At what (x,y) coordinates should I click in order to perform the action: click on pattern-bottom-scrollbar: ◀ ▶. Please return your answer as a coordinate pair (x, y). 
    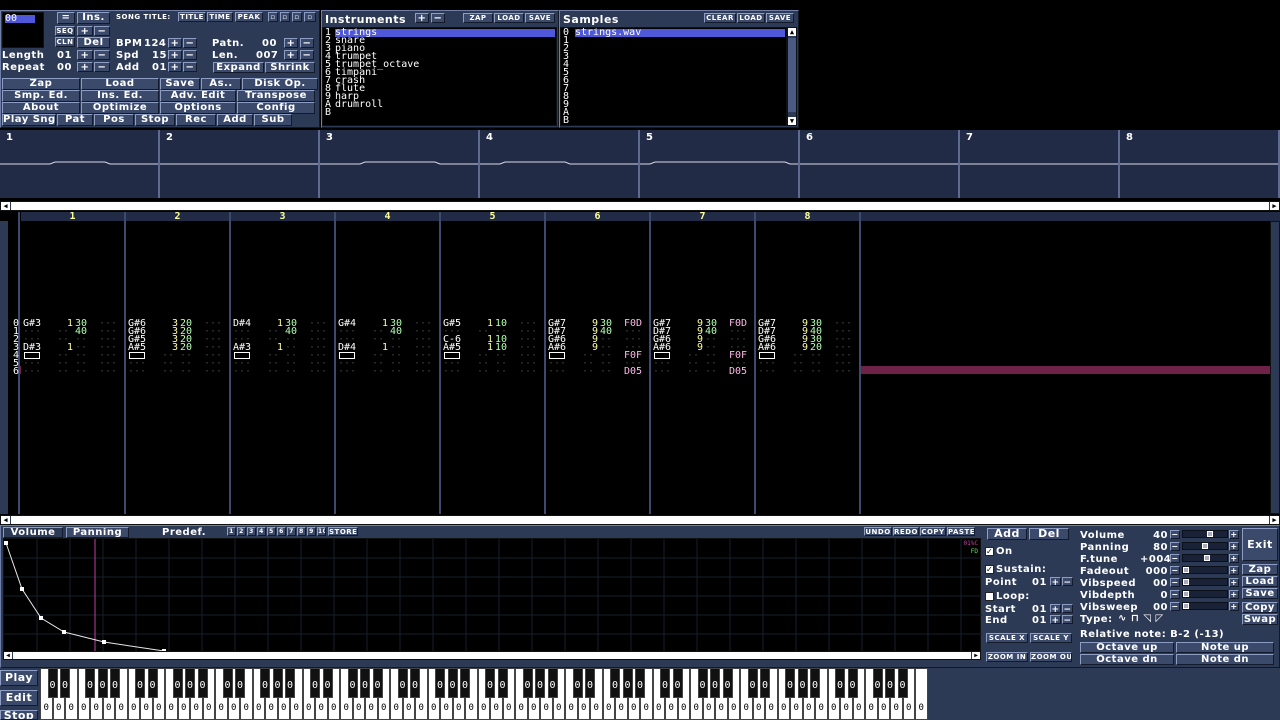
    Looking at the image, I should click on (640, 520).